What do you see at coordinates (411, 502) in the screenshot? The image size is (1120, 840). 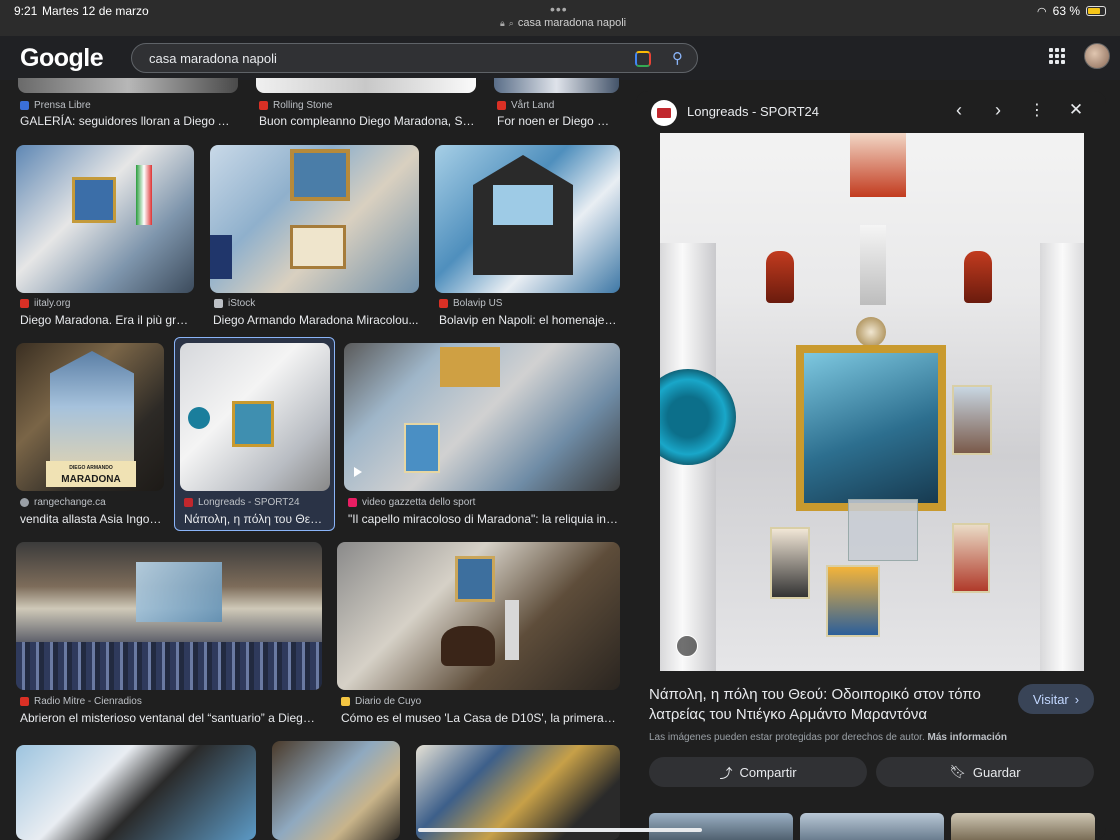 I see `result-source: video gazzetta dello sport` at bounding box center [411, 502].